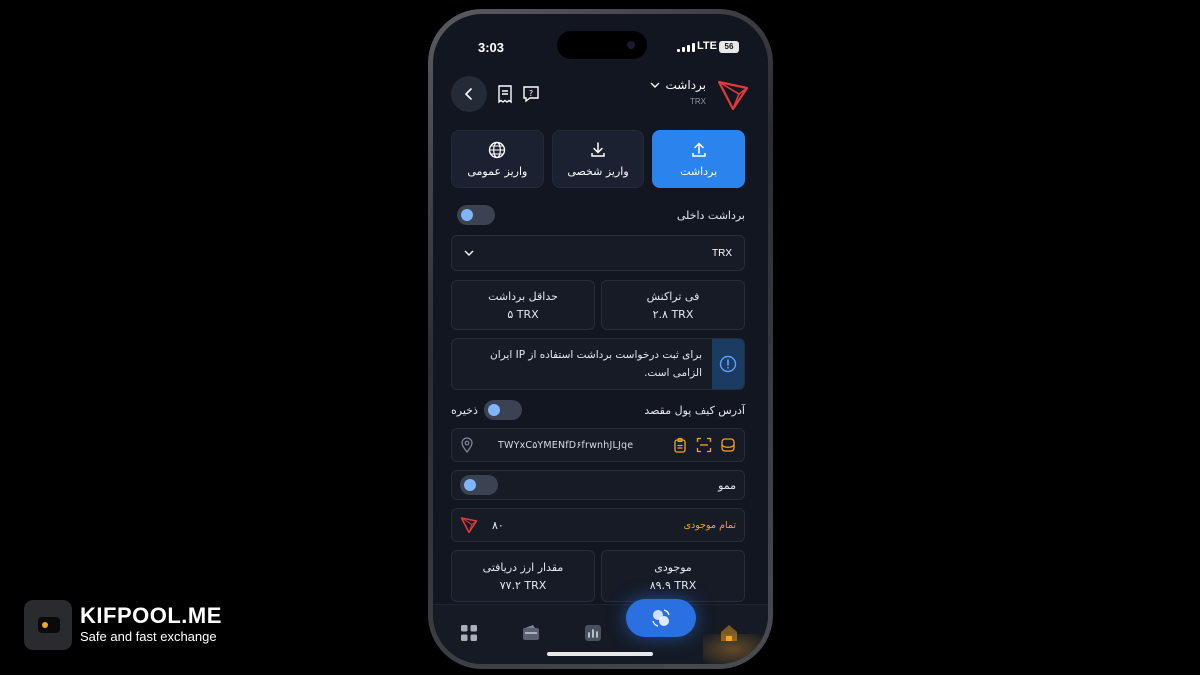 Image resolution: width=1200 pixels, height=675 pixels. What do you see at coordinates (600, 96) in the screenshot?
I see `app-header: ? برداشت TRX` at bounding box center [600, 96].